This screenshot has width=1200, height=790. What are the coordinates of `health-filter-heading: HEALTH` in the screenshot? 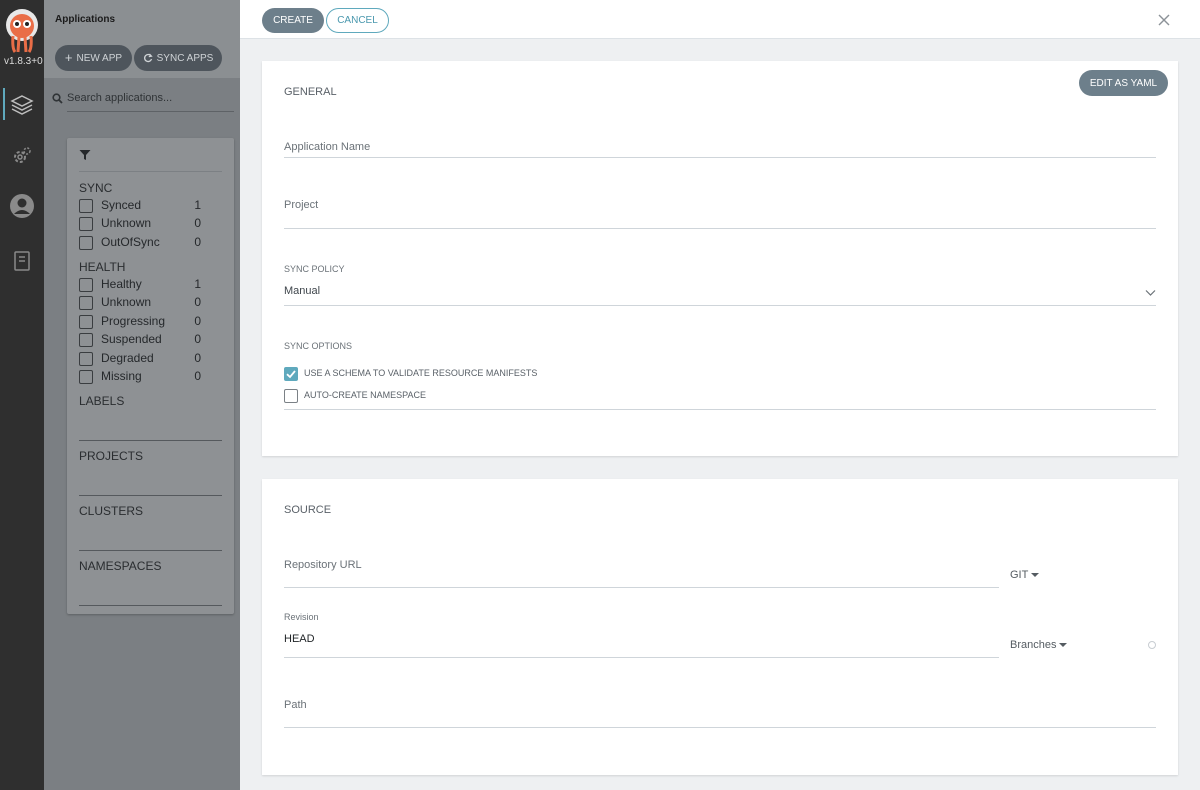 It's located at (102, 267).